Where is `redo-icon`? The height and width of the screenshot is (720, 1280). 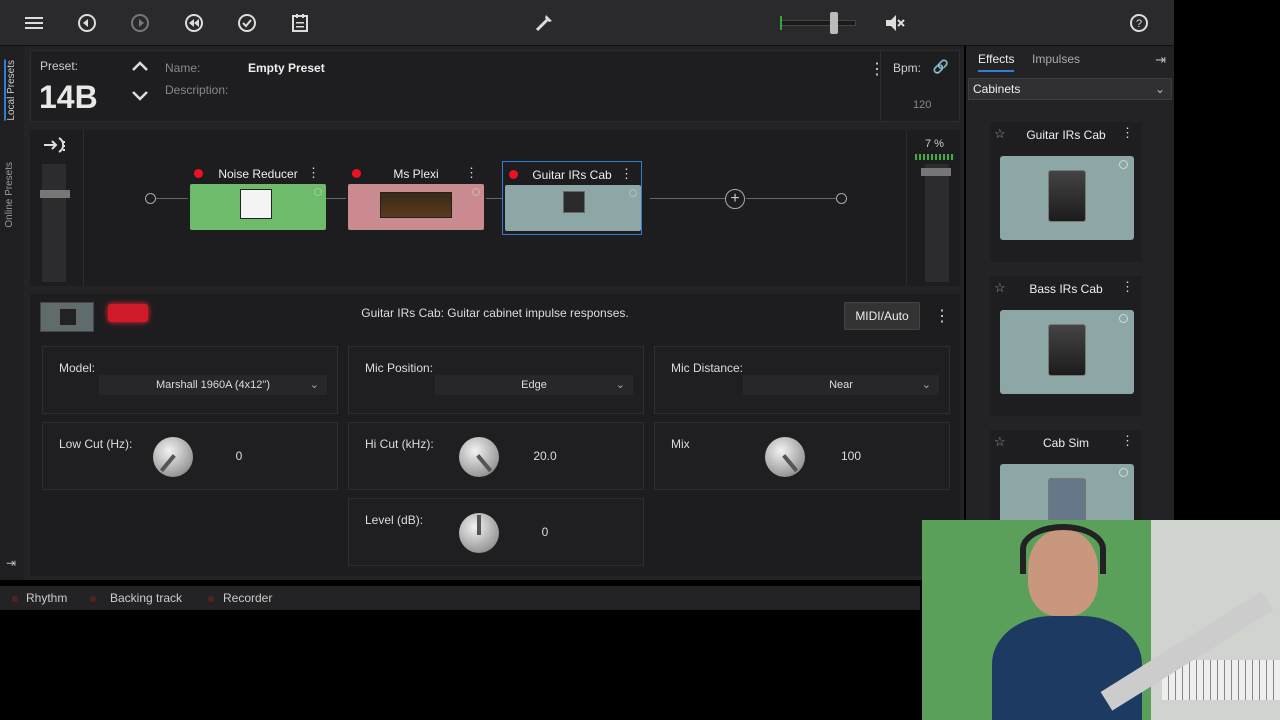
redo-icon is located at coordinates (140, 23).